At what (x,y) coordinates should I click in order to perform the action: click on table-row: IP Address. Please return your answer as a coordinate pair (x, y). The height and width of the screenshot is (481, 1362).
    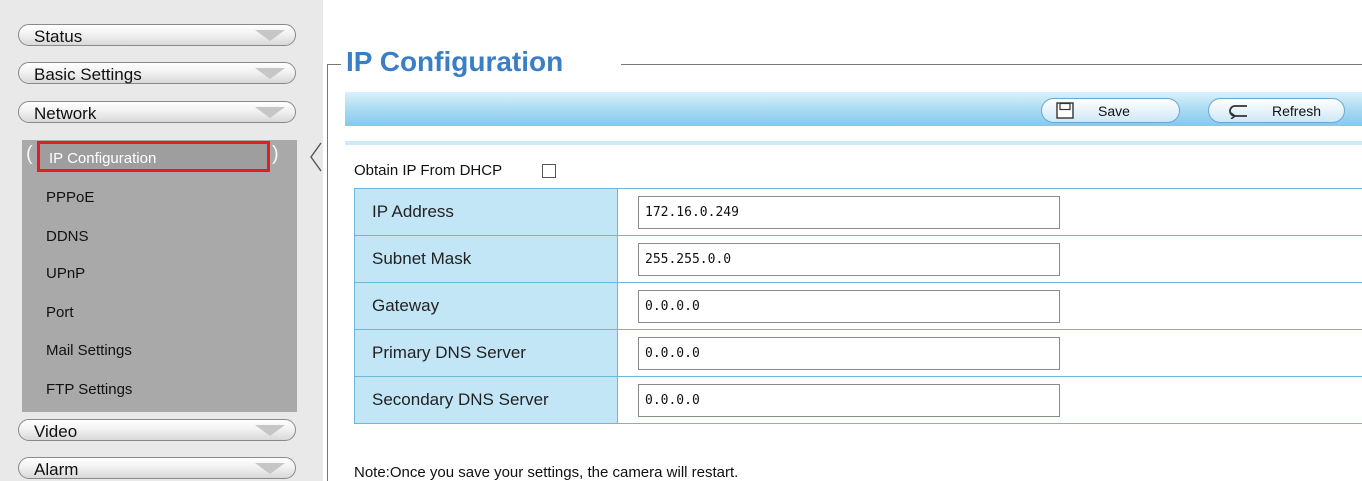
    Looking at the image, I should click on (858, 212).